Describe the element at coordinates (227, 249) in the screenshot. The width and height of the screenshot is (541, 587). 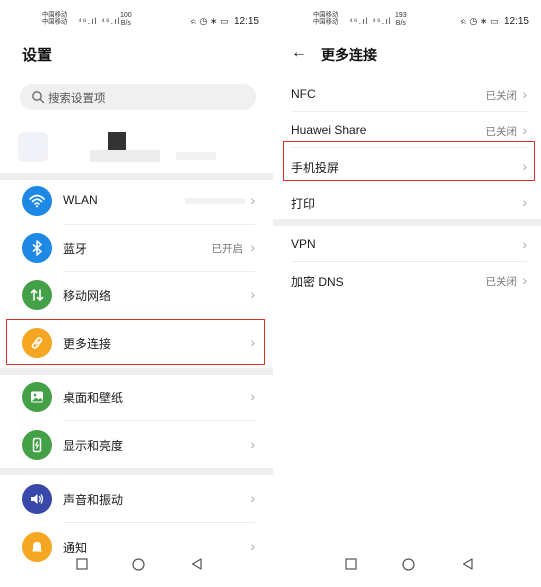
I see `item-status: 已开启` at that location.